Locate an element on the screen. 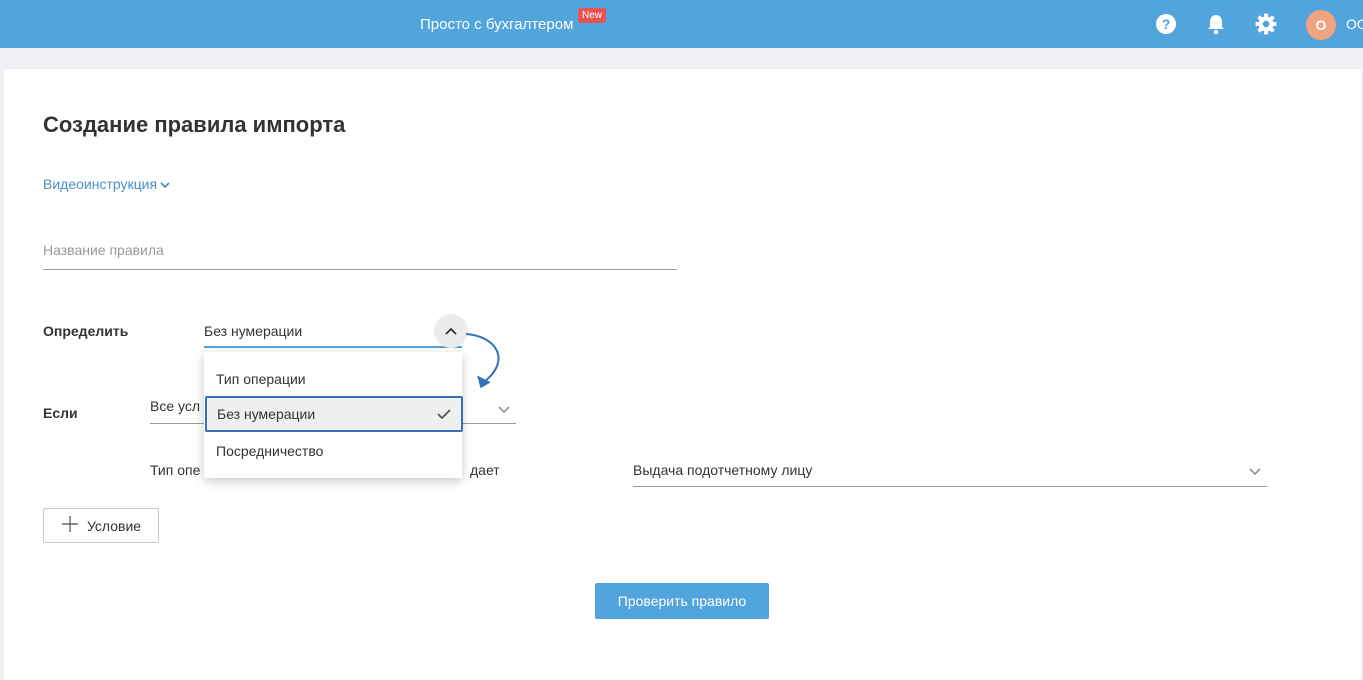 The image size is (1363, 680). check-rule-button: Проверить правило is located at coordinates (682, 601).